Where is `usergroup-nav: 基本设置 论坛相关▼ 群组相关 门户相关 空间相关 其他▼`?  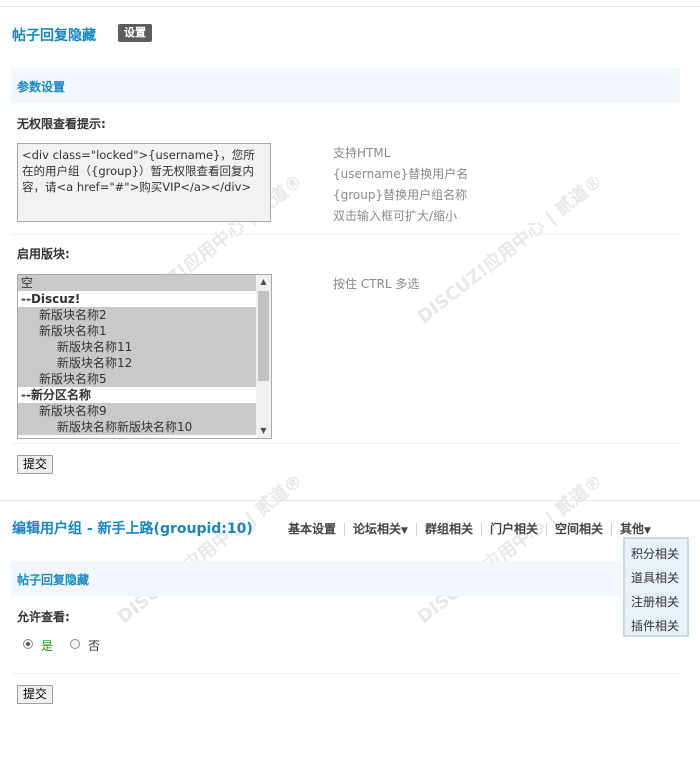
usergroup-nav: 基本设置 论坛相关▼ 群组相关 门户相关 空间相关 其他▼ is located at coordinates (469, 528).